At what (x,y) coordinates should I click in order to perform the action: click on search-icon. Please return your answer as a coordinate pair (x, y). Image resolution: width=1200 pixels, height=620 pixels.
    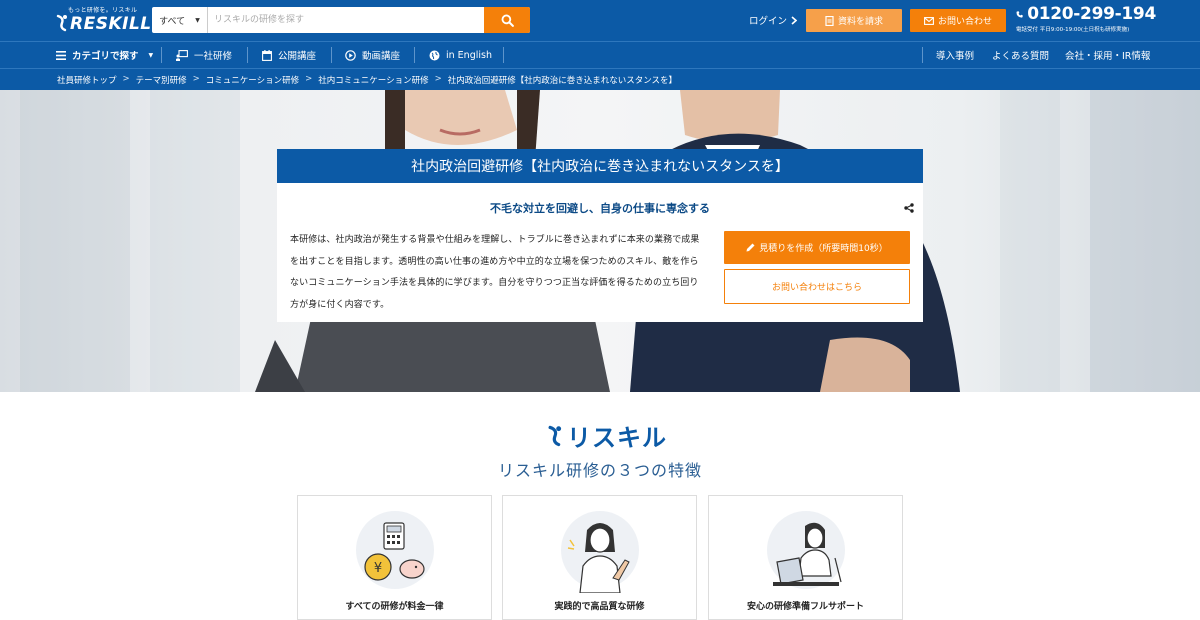
    Looking at the image, I should click on (507, 20).